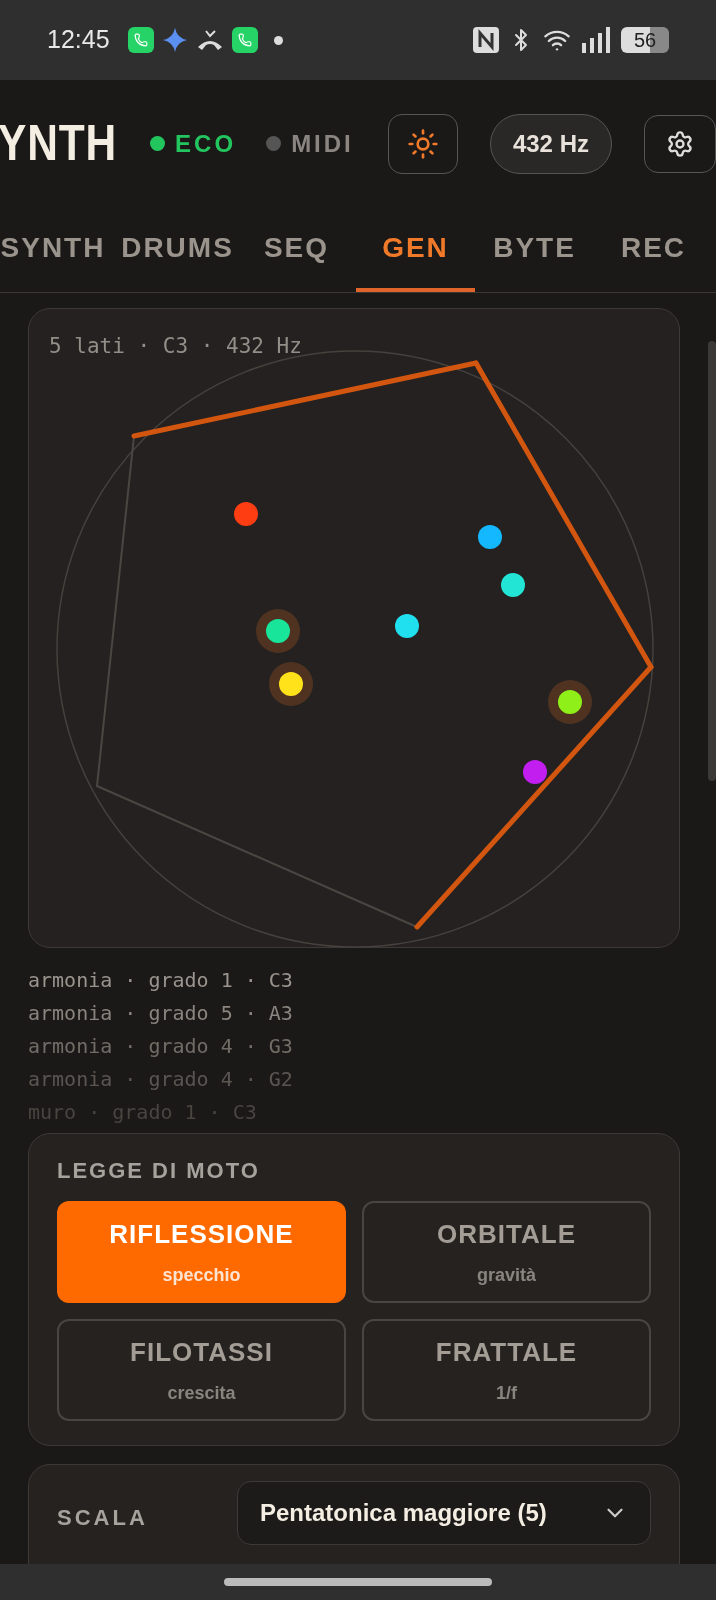 This screenshot has width=716, height=1600. I want to click on theme-button, so click(423, 143).